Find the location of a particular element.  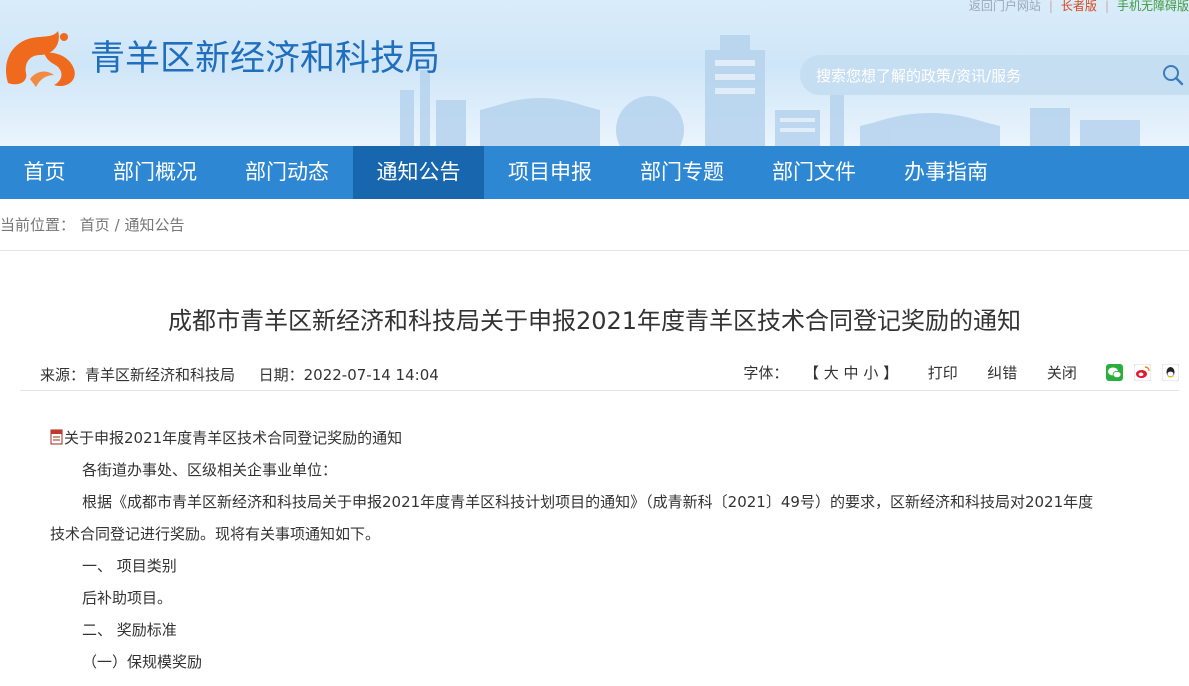

top-links: 返回门户网站 | 长者版 | 手机无障碍版 is located at coordinates (1079, 7).